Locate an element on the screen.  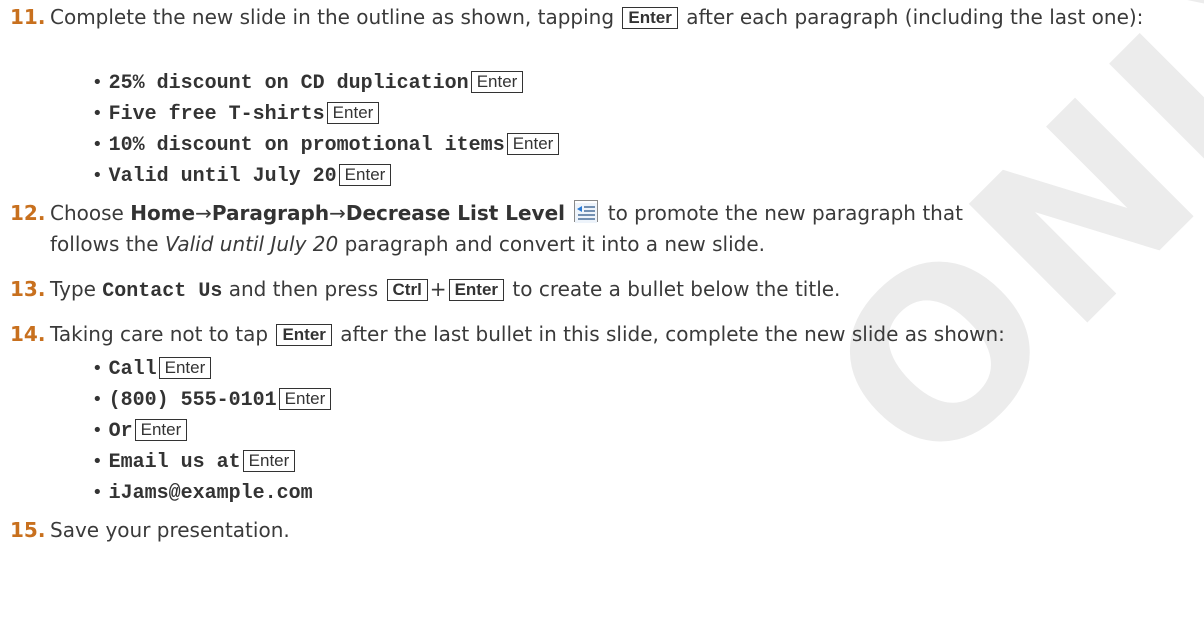
bullet-text: 25% discount on CD duplication is located at coordinates (288, 83).